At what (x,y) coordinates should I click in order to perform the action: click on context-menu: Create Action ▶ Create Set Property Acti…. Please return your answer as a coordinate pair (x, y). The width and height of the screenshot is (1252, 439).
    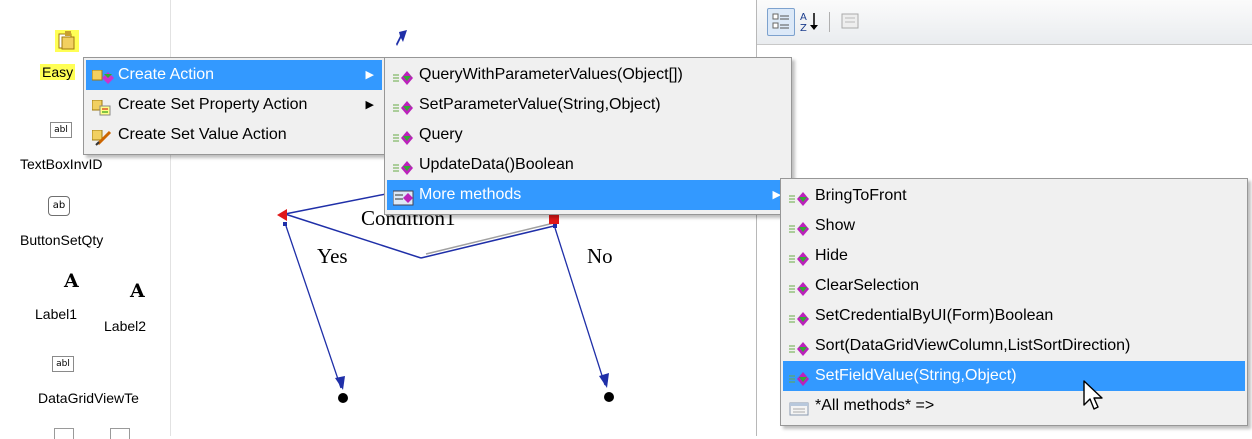
    Looking at the image, I should click on (234, 106).